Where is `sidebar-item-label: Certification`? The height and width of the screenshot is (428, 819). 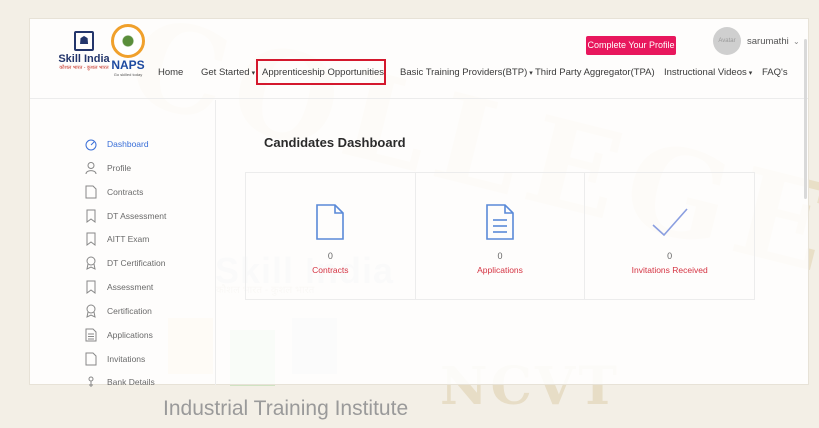
sidebar-item-label: Certification is located at coordinates (129, 311).